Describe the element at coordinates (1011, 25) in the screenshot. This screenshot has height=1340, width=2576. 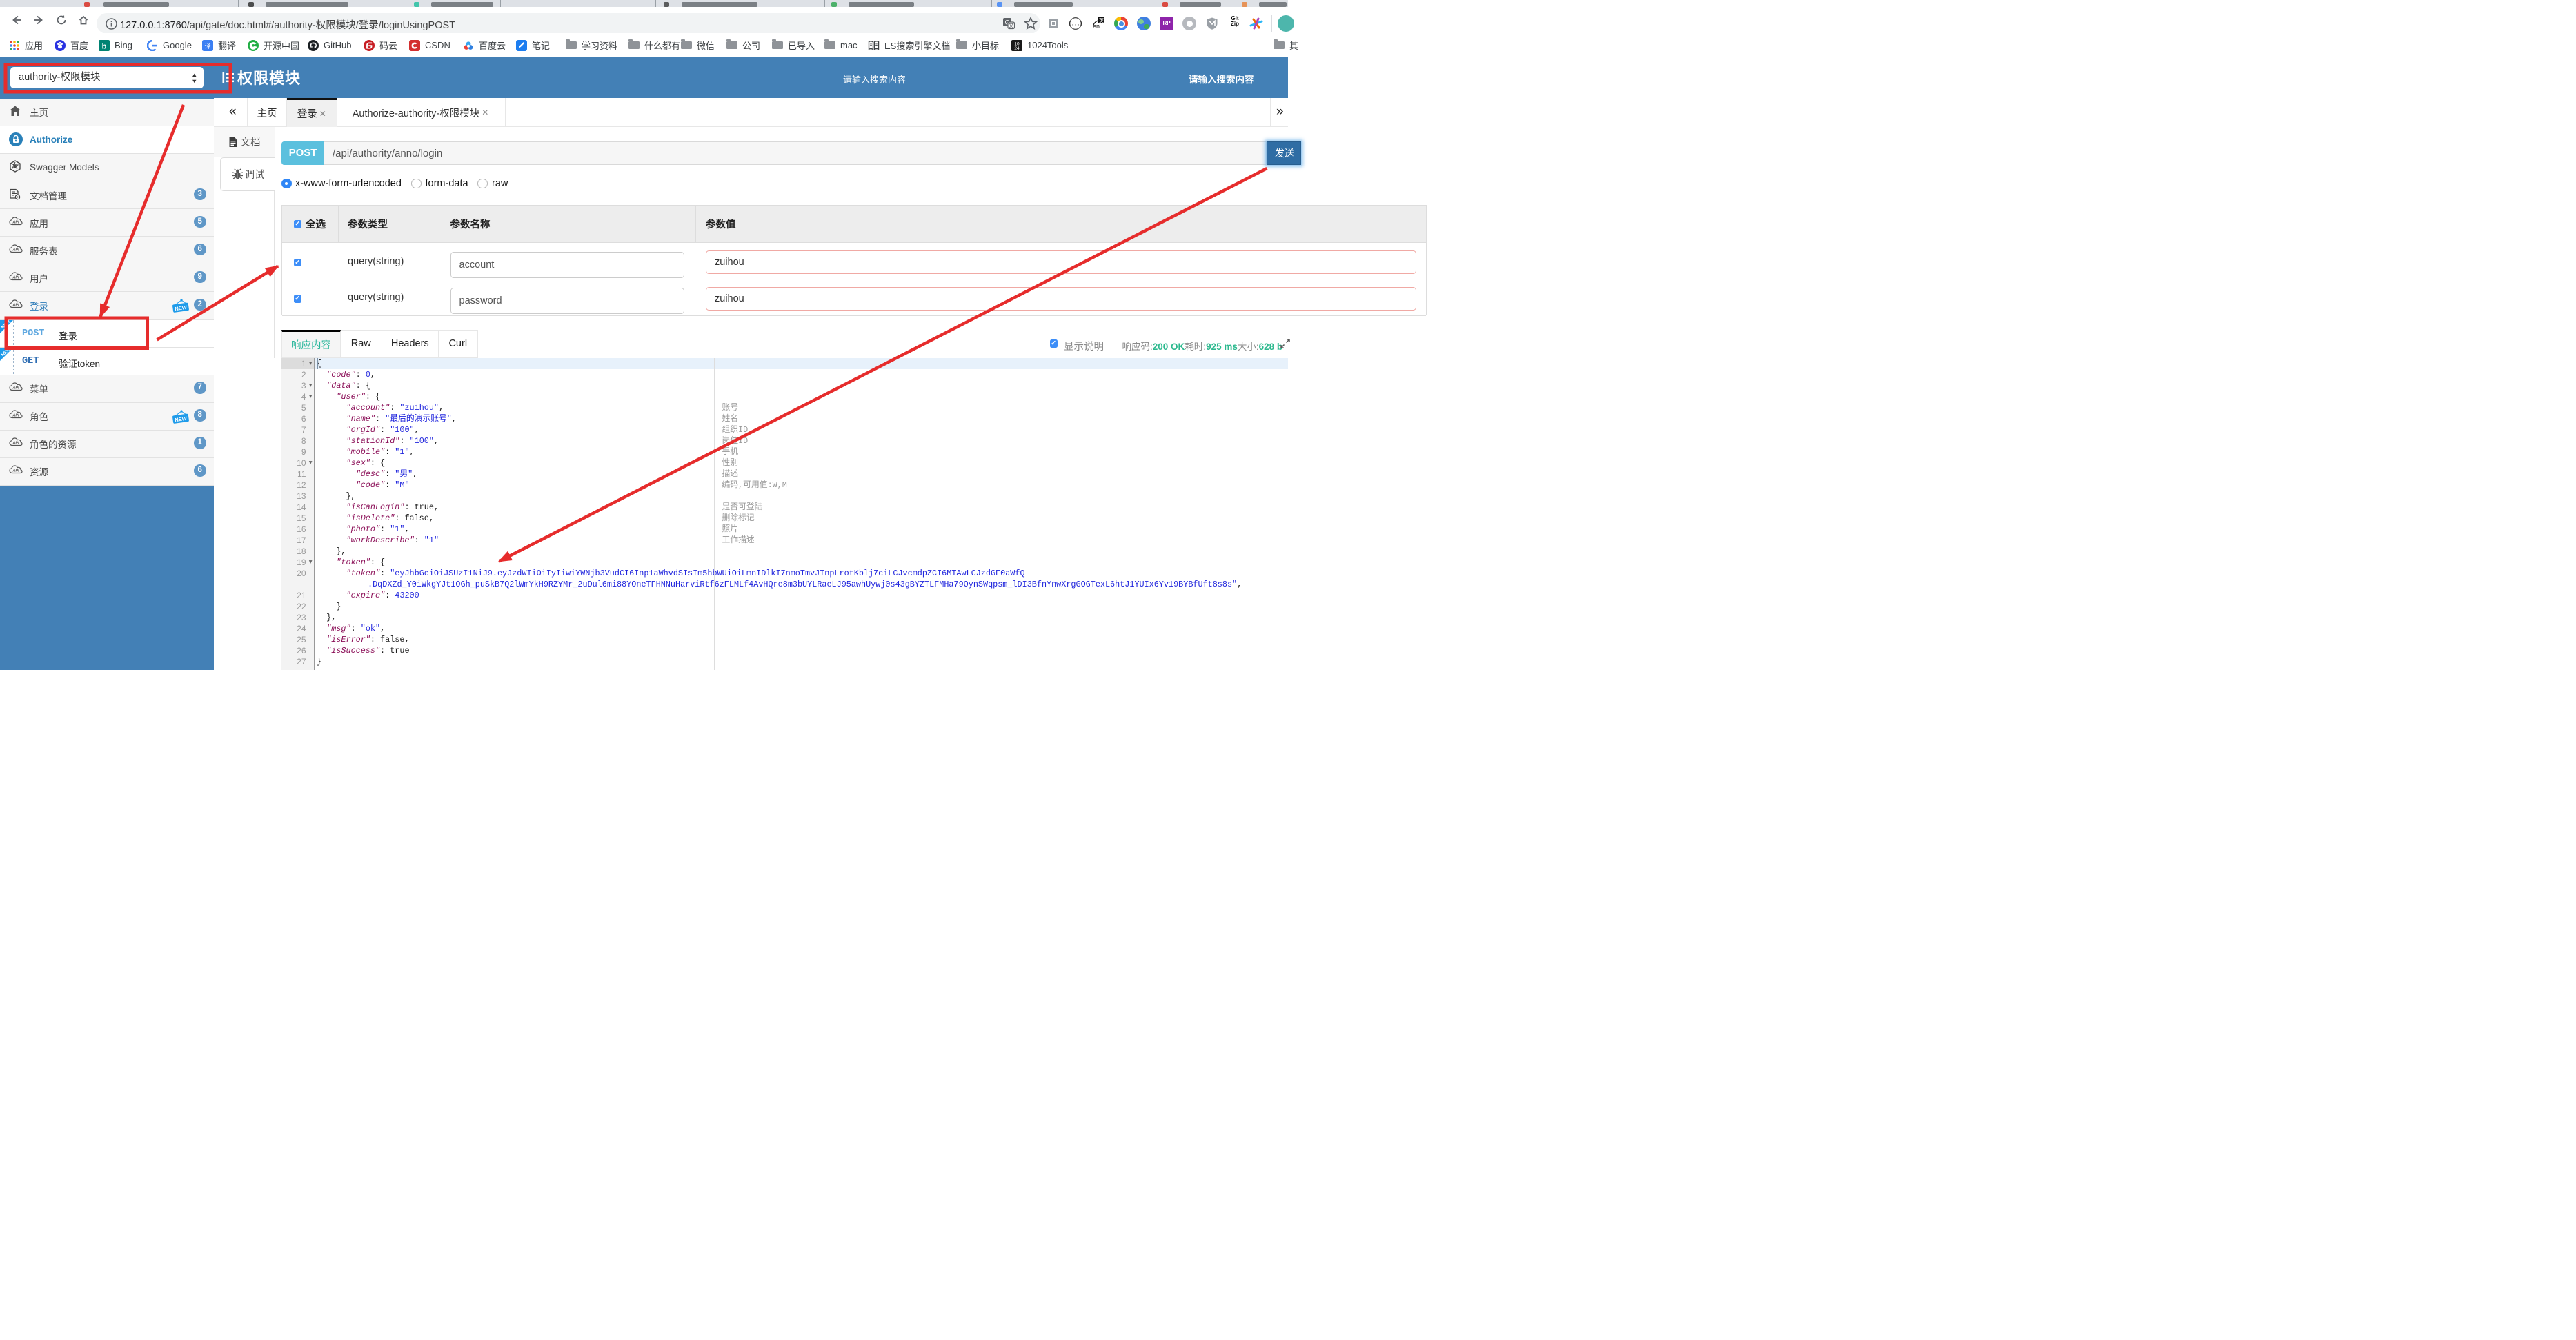
I see `svg-text: 文` at that location.